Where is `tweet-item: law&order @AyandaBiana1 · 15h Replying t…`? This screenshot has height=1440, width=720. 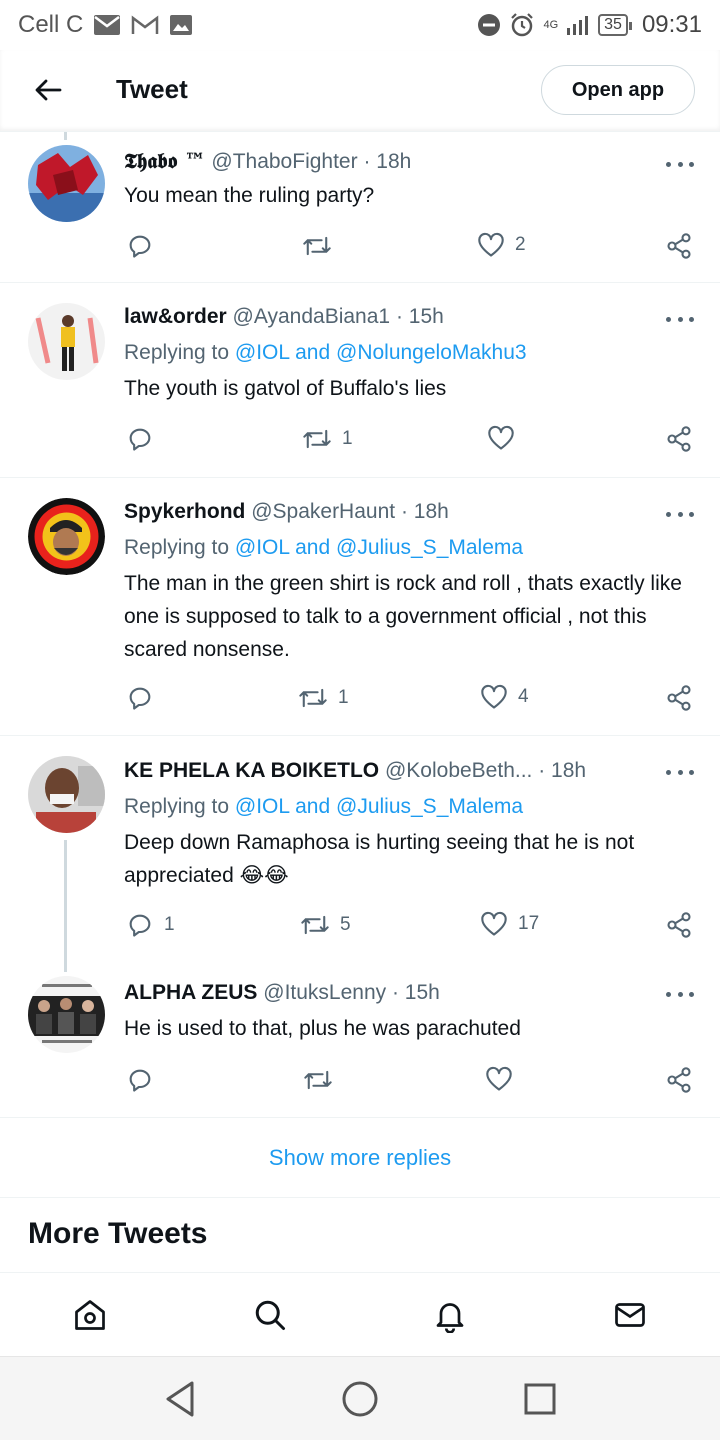
tweet-item: law&order @AyandaBiana1 · 15h Replying t… is located at coordinates (360, 380).